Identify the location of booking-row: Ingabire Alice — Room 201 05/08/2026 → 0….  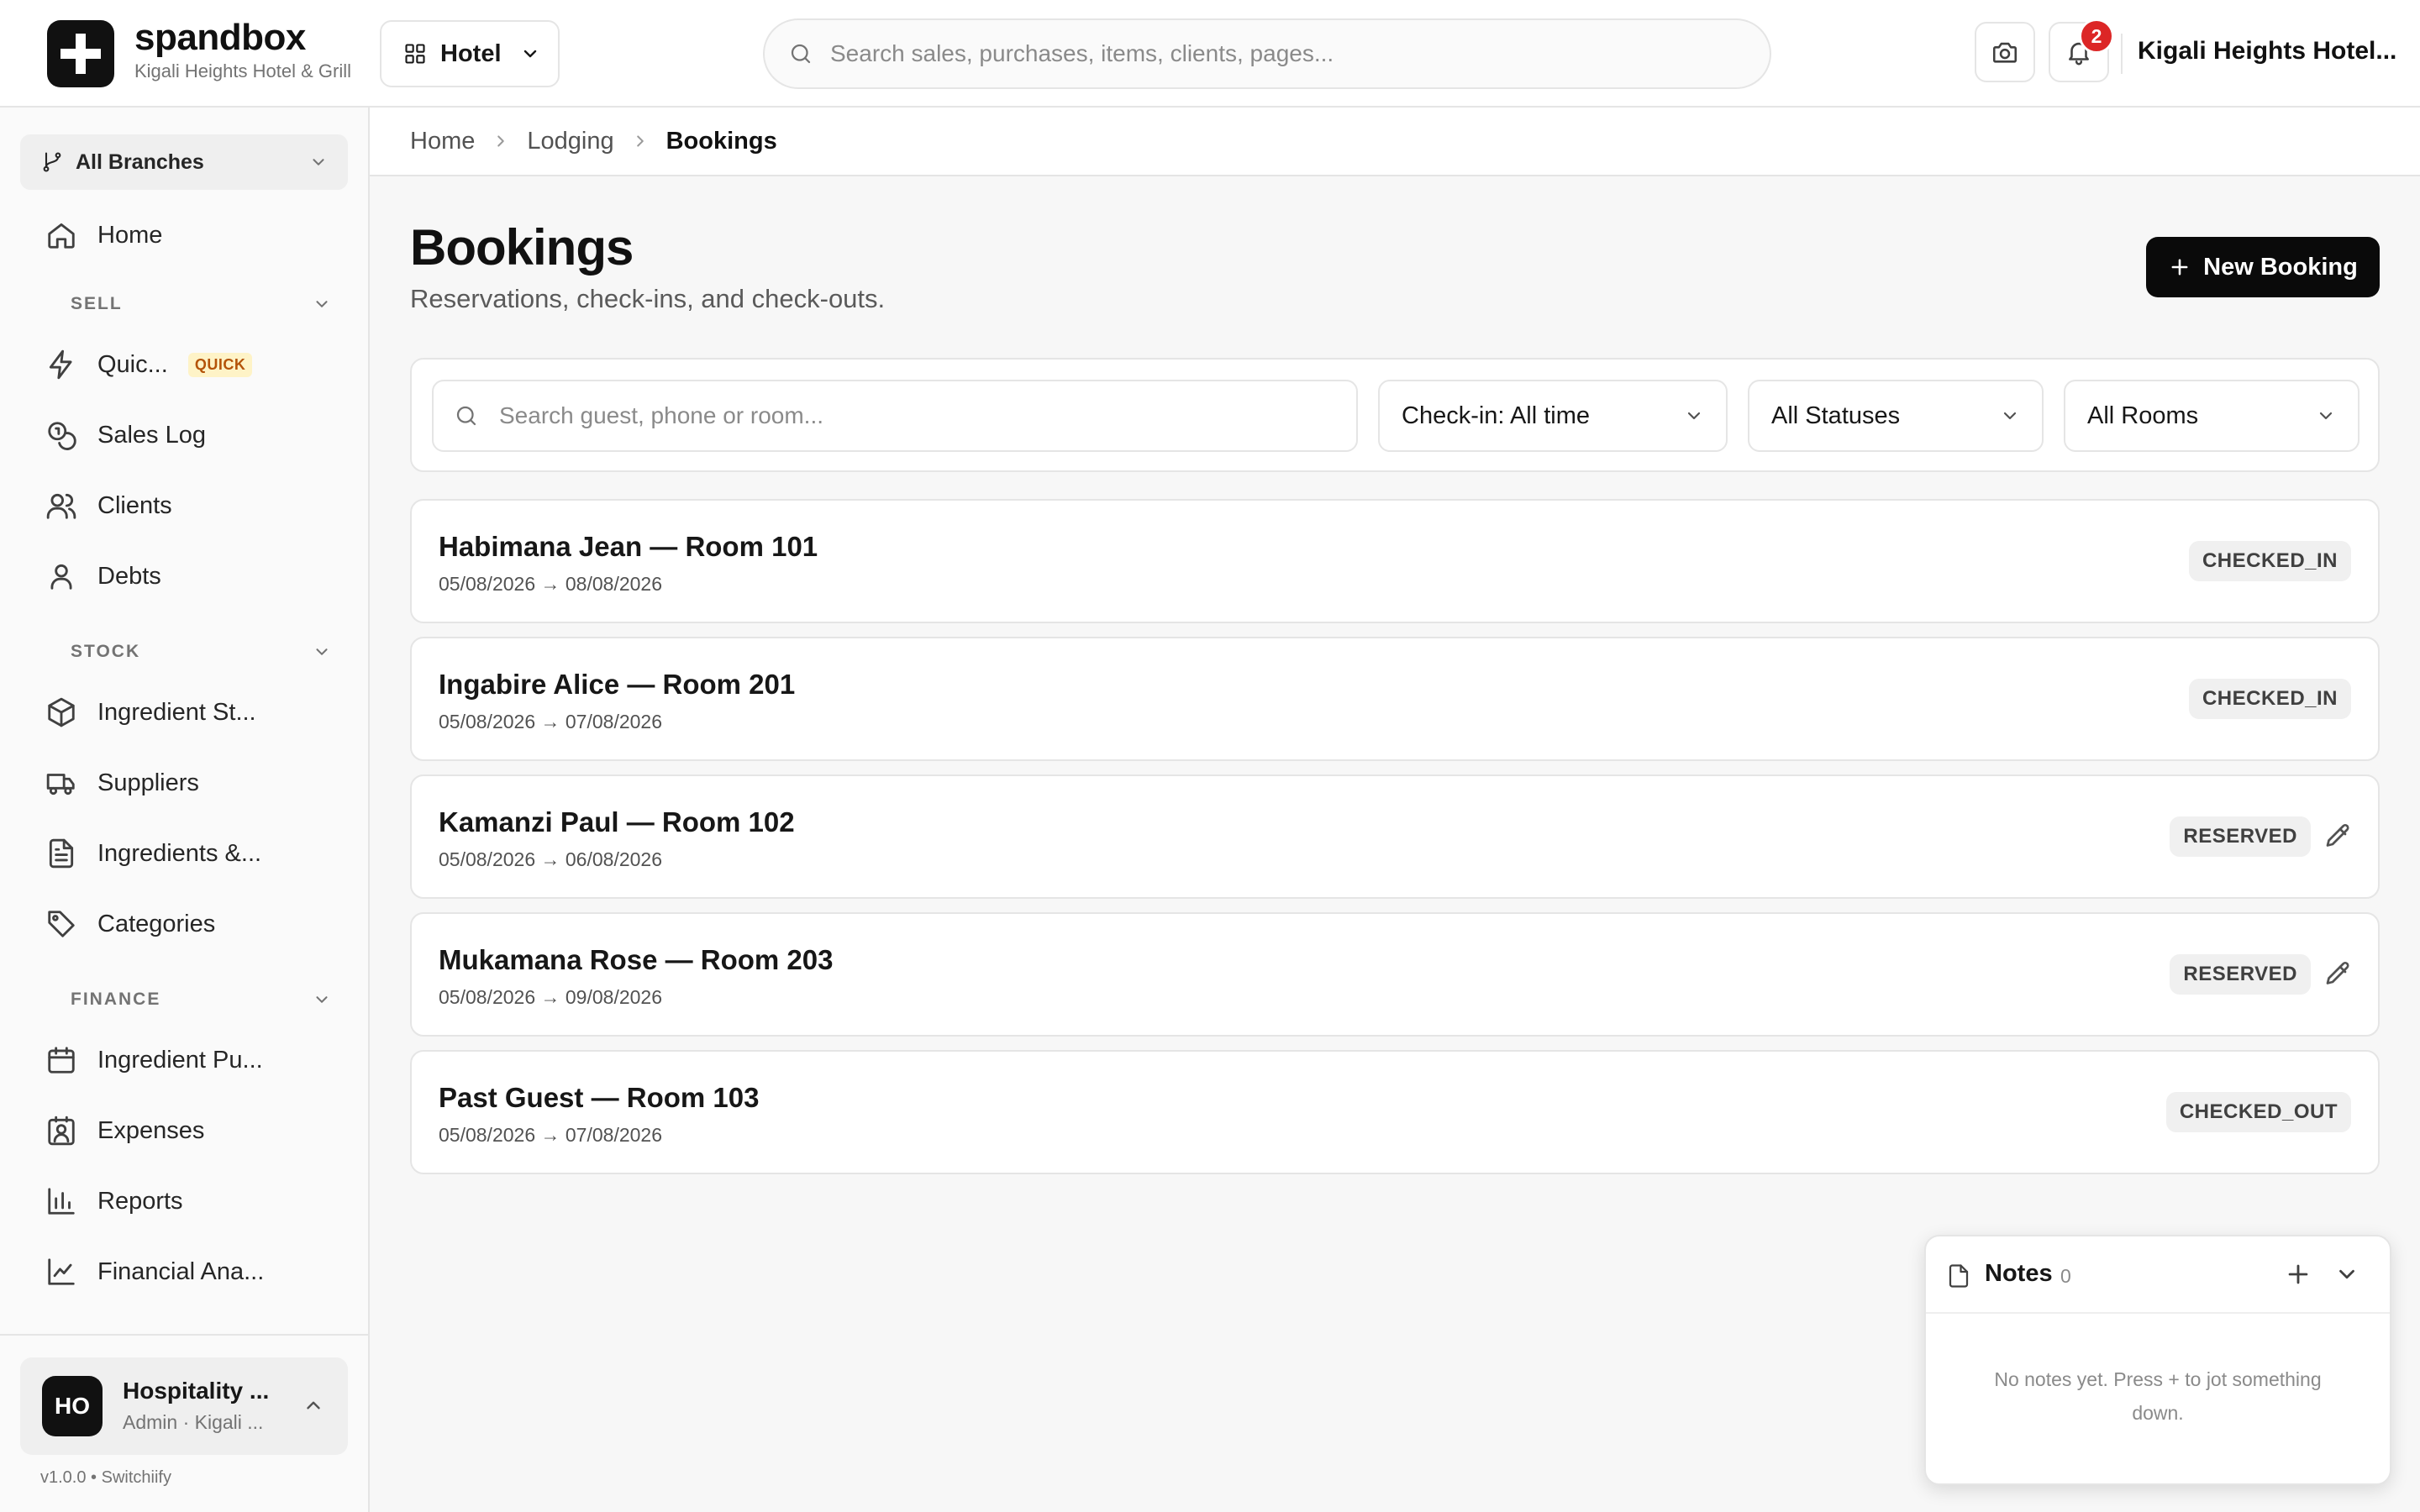
(1395, 699).